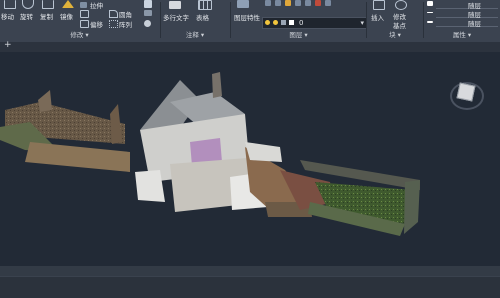 The width and height of the screenshot is (500, 298). What do you see at coordinates (28, 4) in the screenshot?
I see `rotate-icon` at bounding box center [28, 4].